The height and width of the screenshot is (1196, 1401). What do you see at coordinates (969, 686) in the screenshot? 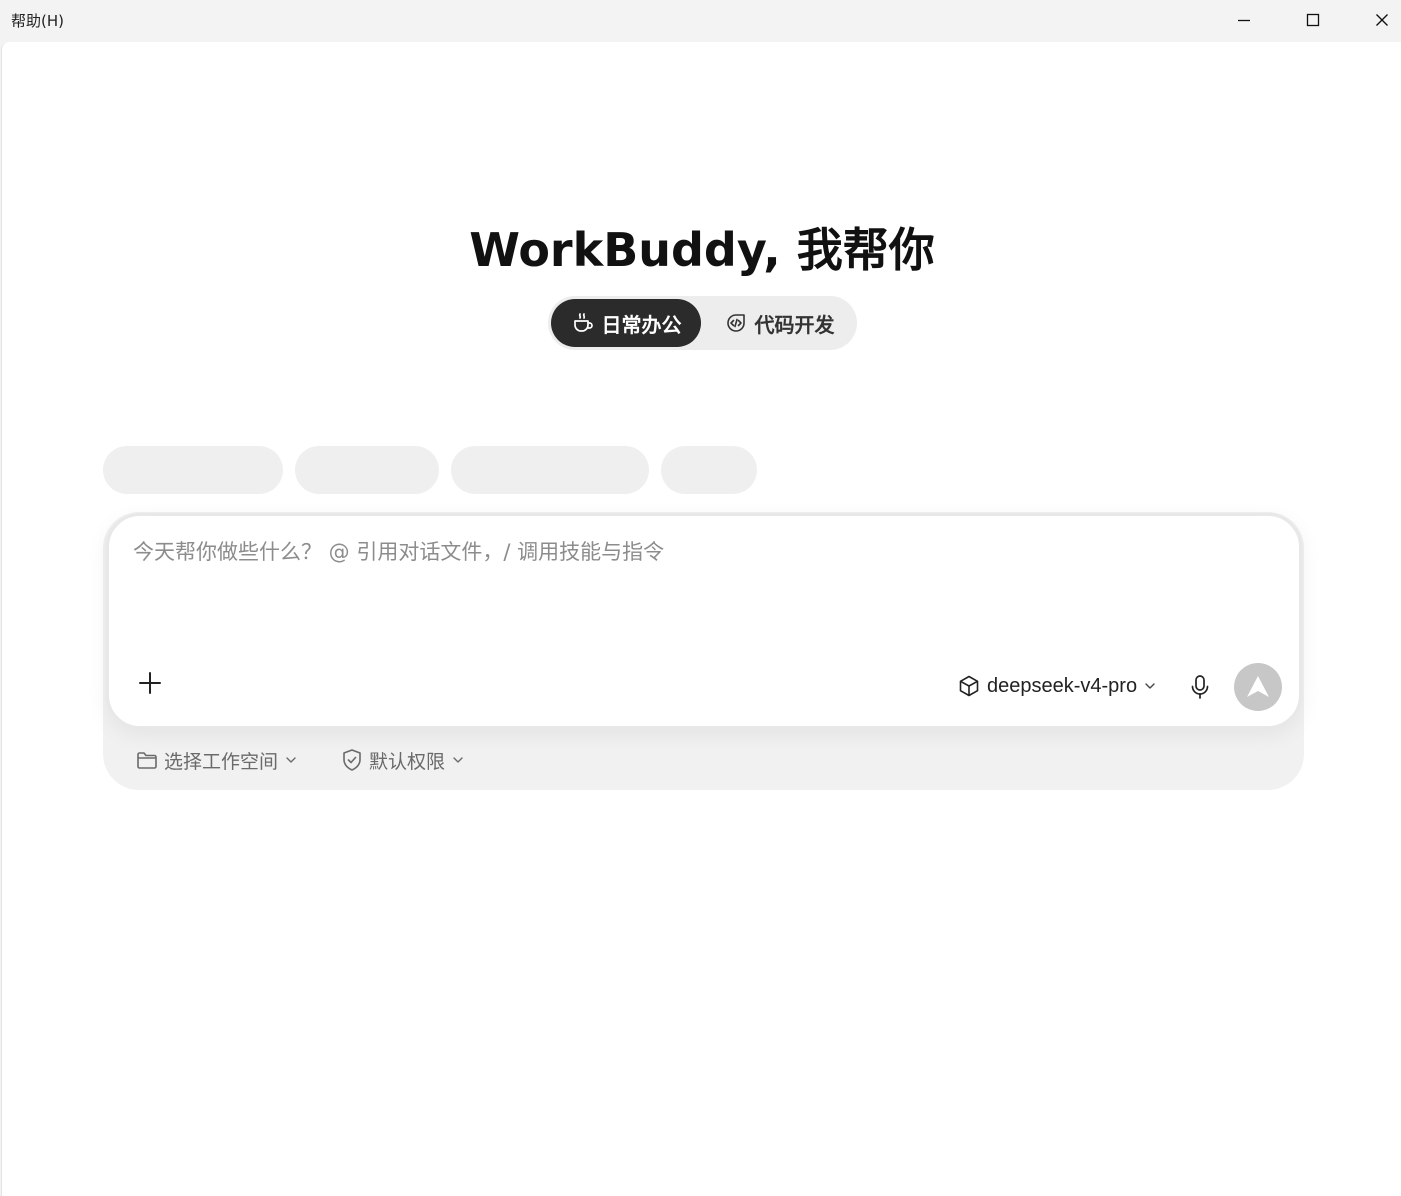
I see `cube-icon` at bounding box center [969, 686].